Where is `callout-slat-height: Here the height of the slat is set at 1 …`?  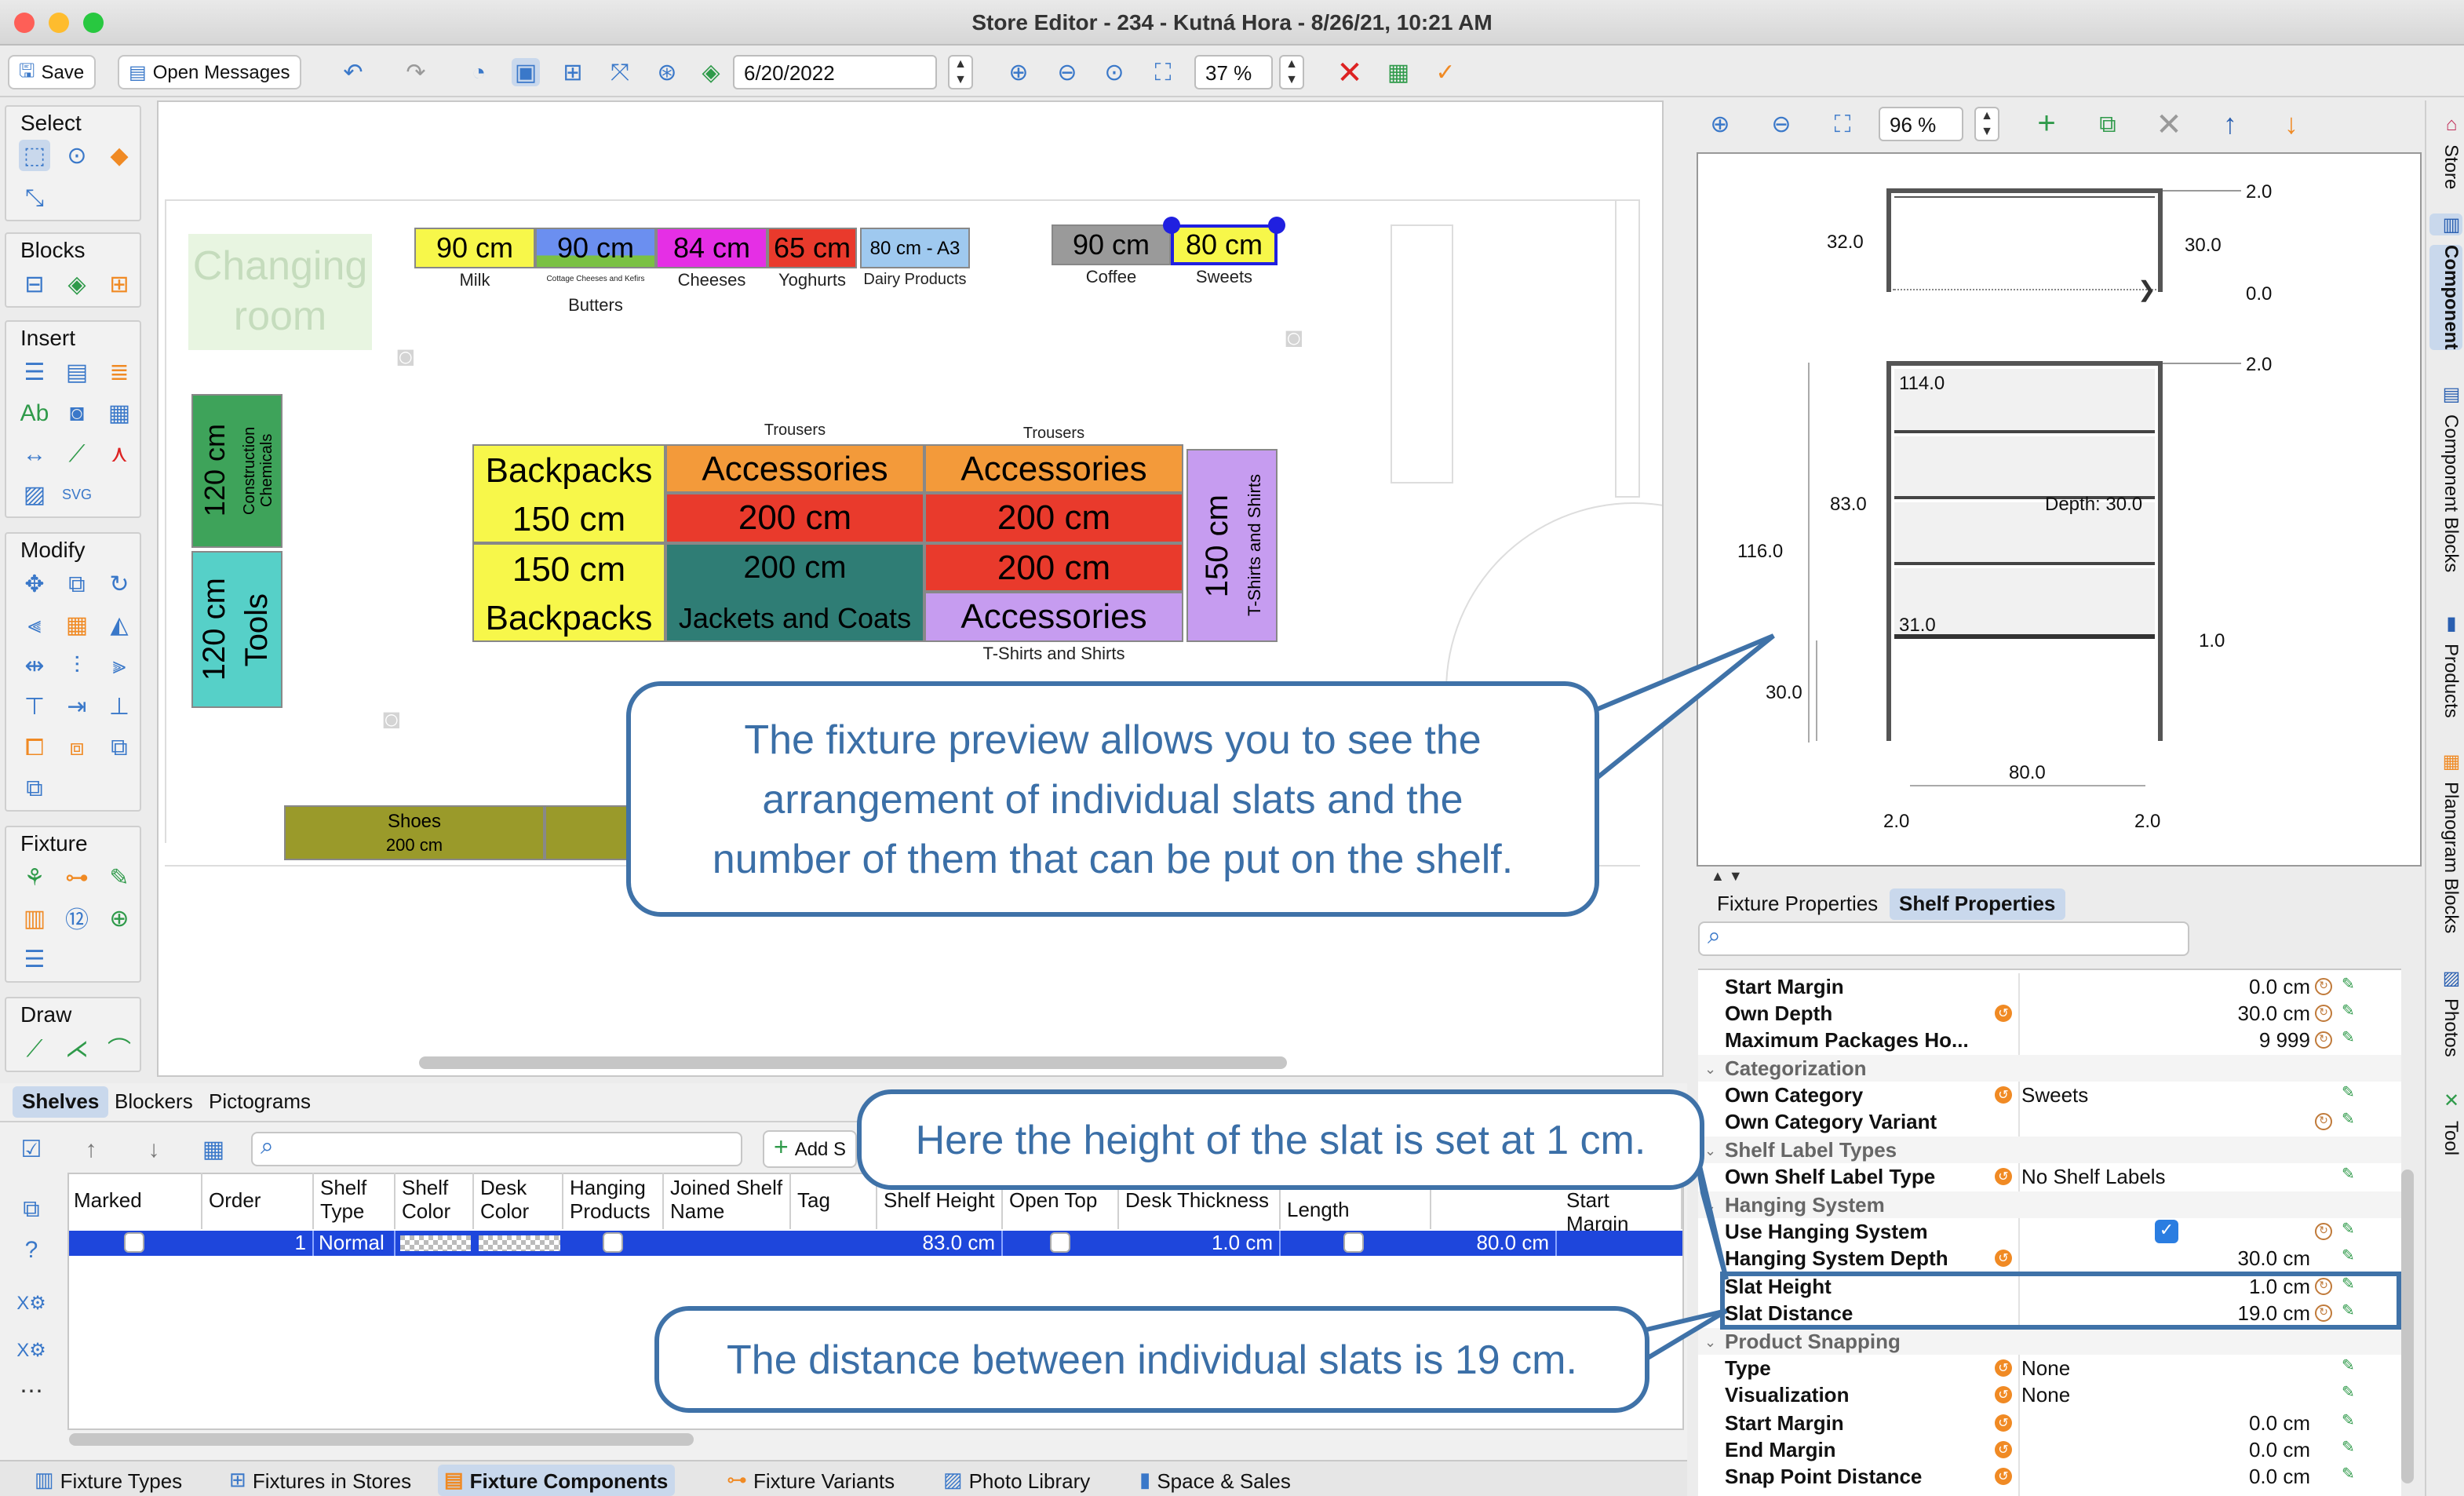
callout-slat-height: Here the height of the slat is set at 1 … is located at coordinates (1280, 1139).